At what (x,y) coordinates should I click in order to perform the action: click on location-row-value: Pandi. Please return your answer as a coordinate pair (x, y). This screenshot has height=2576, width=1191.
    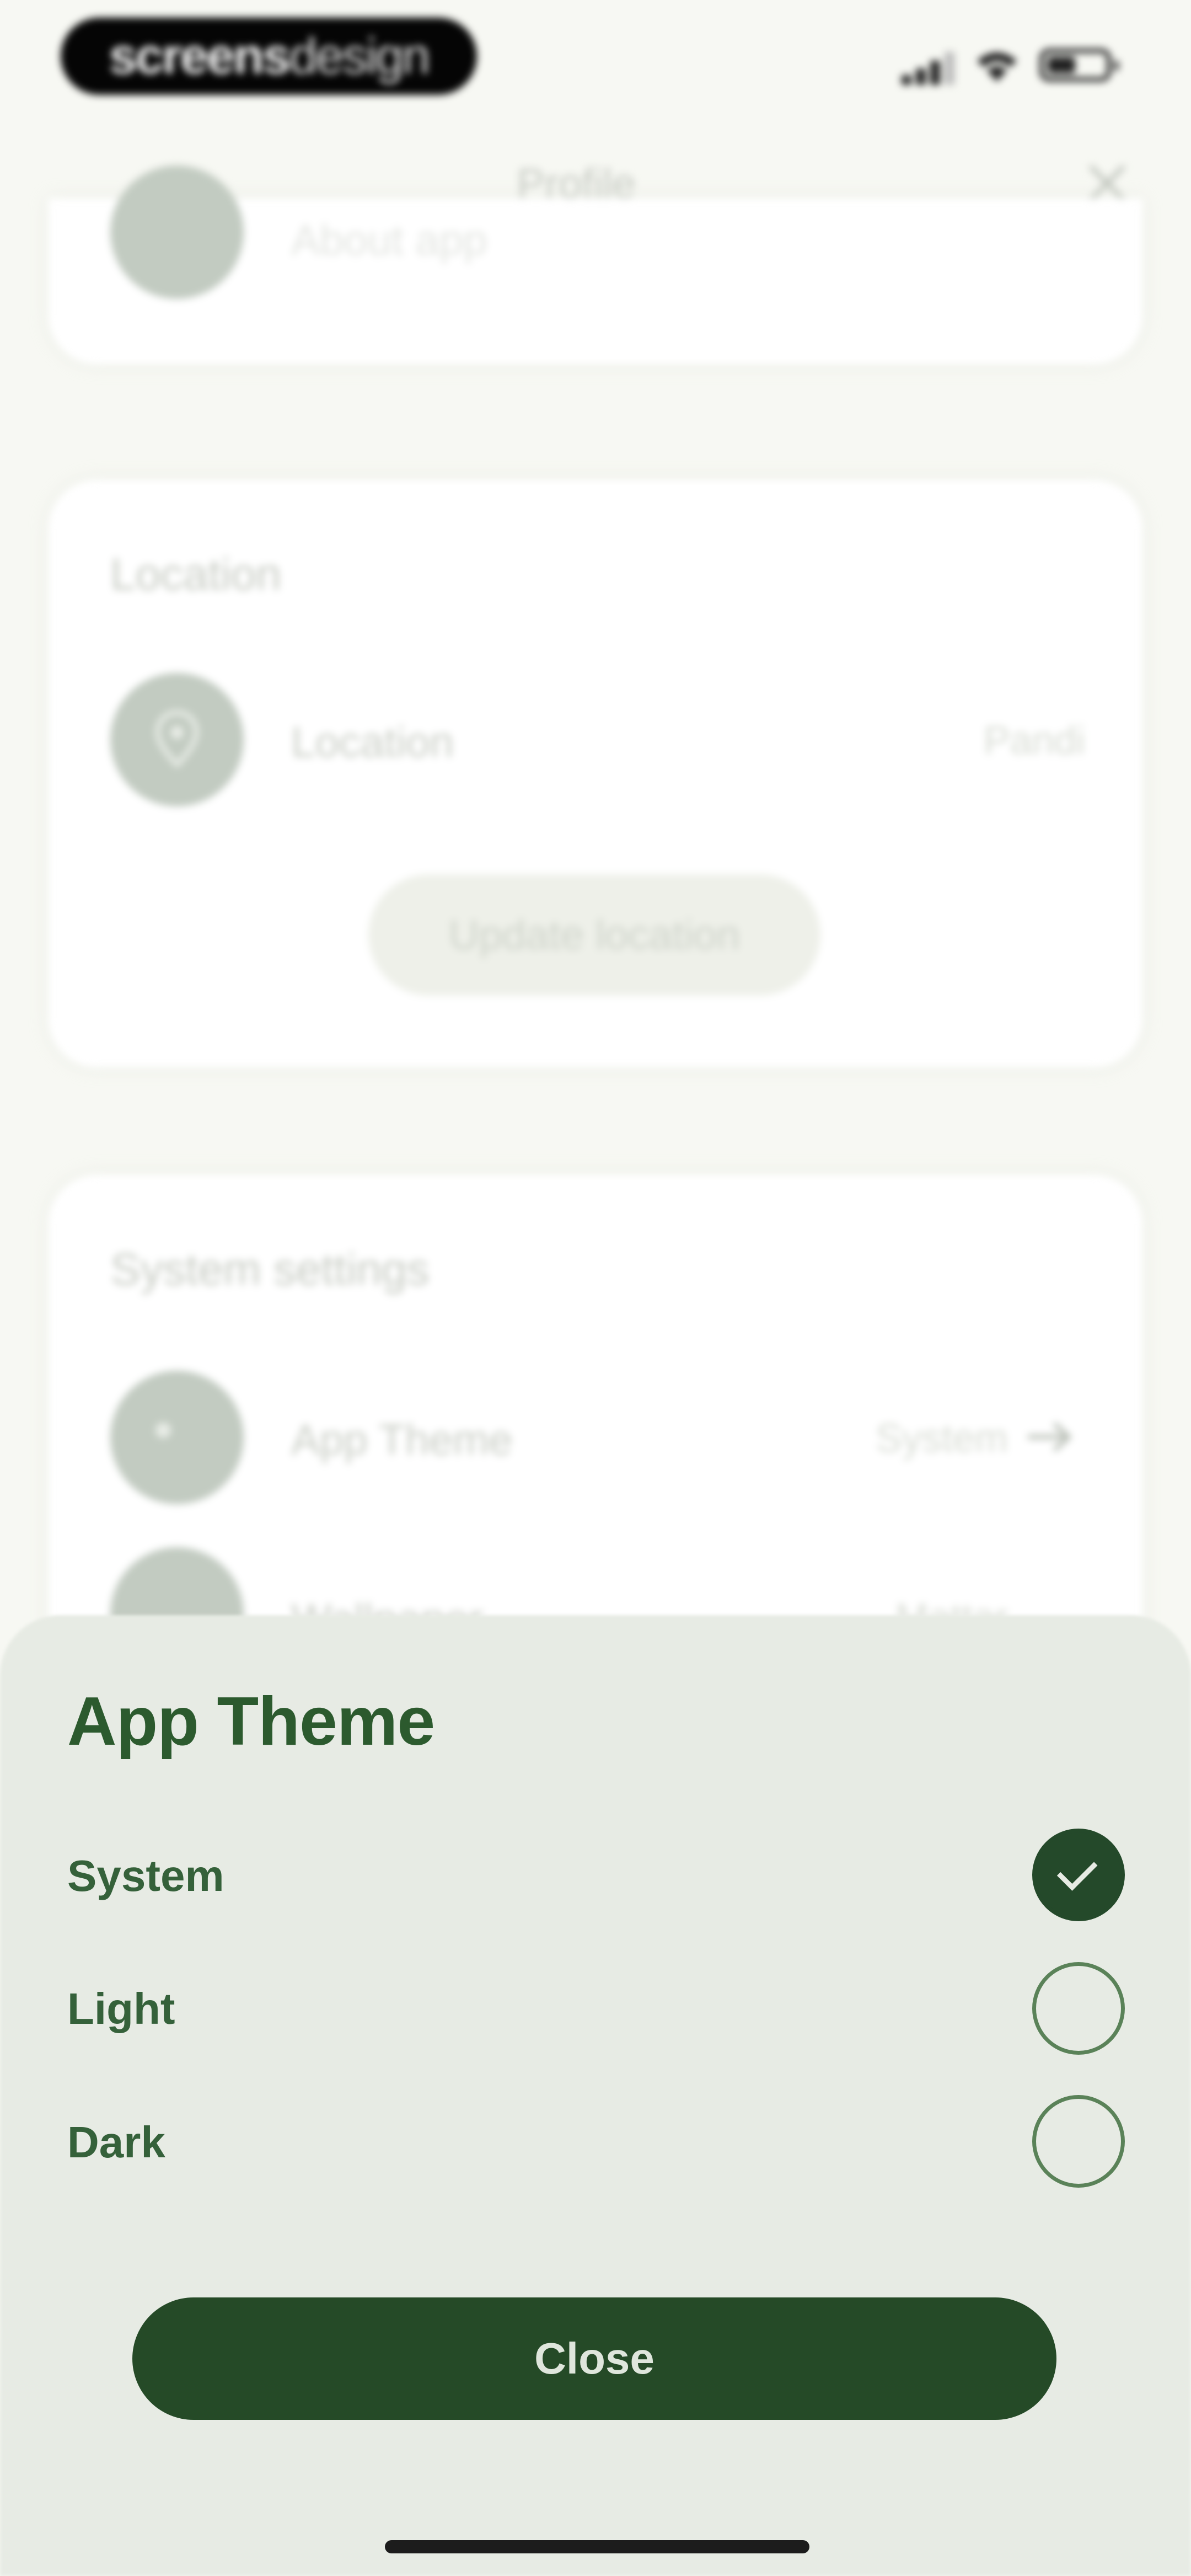
    Looking at the image, I should click on (1034, 741).